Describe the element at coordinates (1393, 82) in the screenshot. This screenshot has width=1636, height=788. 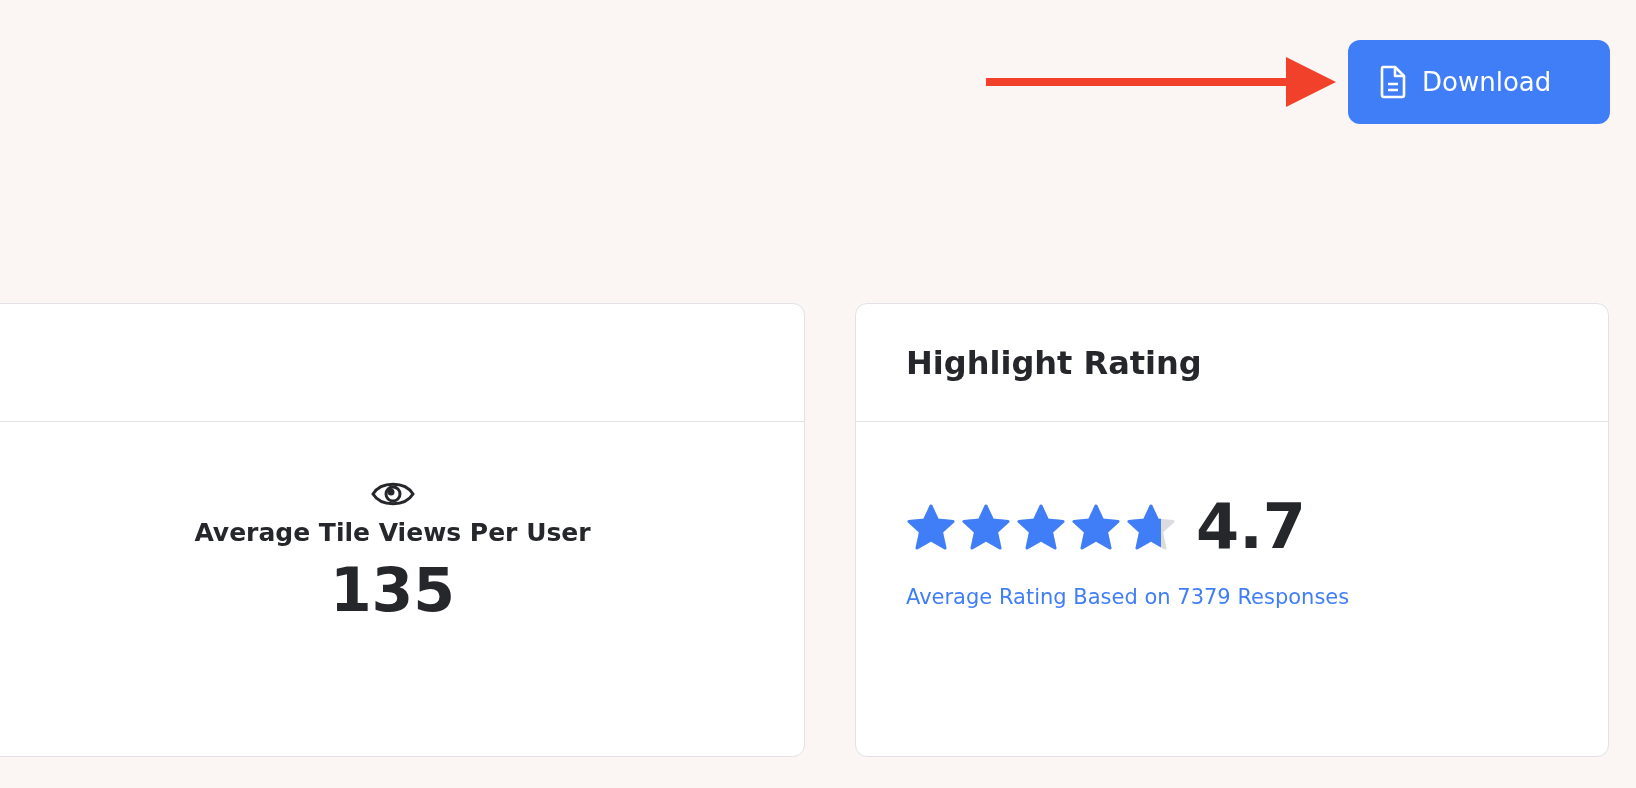
I see `document-icon` at that location.